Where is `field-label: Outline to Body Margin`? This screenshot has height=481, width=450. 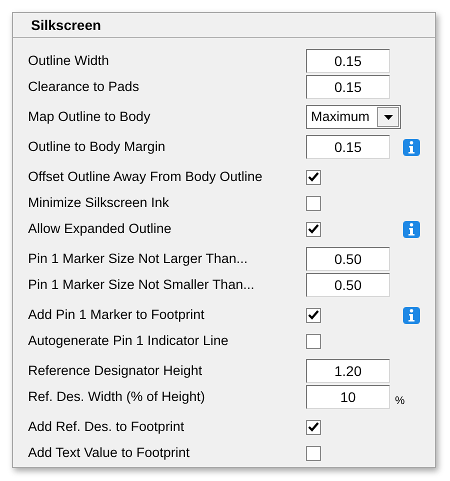 field-label: Outline to Body Margin is located at coordinates (97, 147).